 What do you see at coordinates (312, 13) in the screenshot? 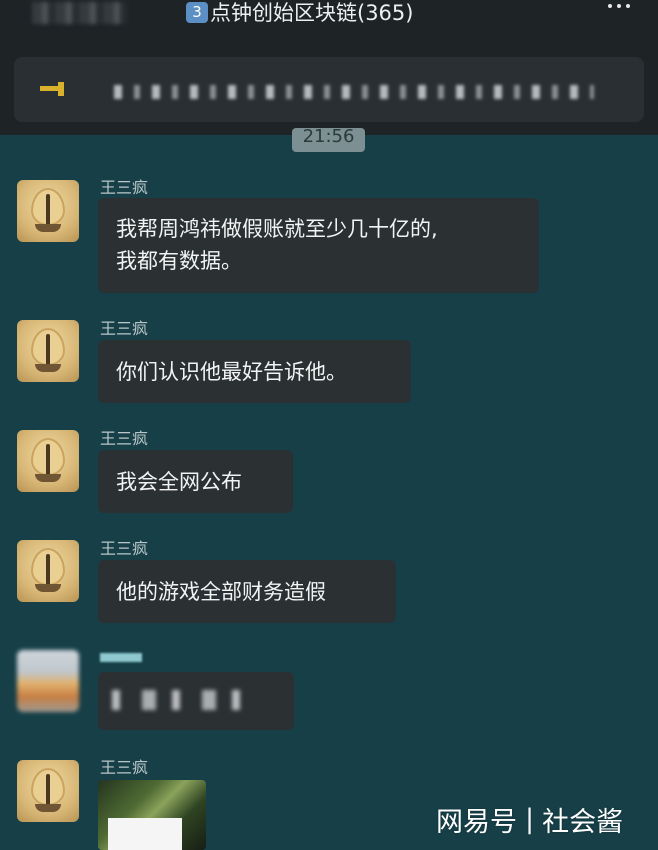
I see `group-name: 点钟创始区块链(365)` at bounding box center [312, 13].